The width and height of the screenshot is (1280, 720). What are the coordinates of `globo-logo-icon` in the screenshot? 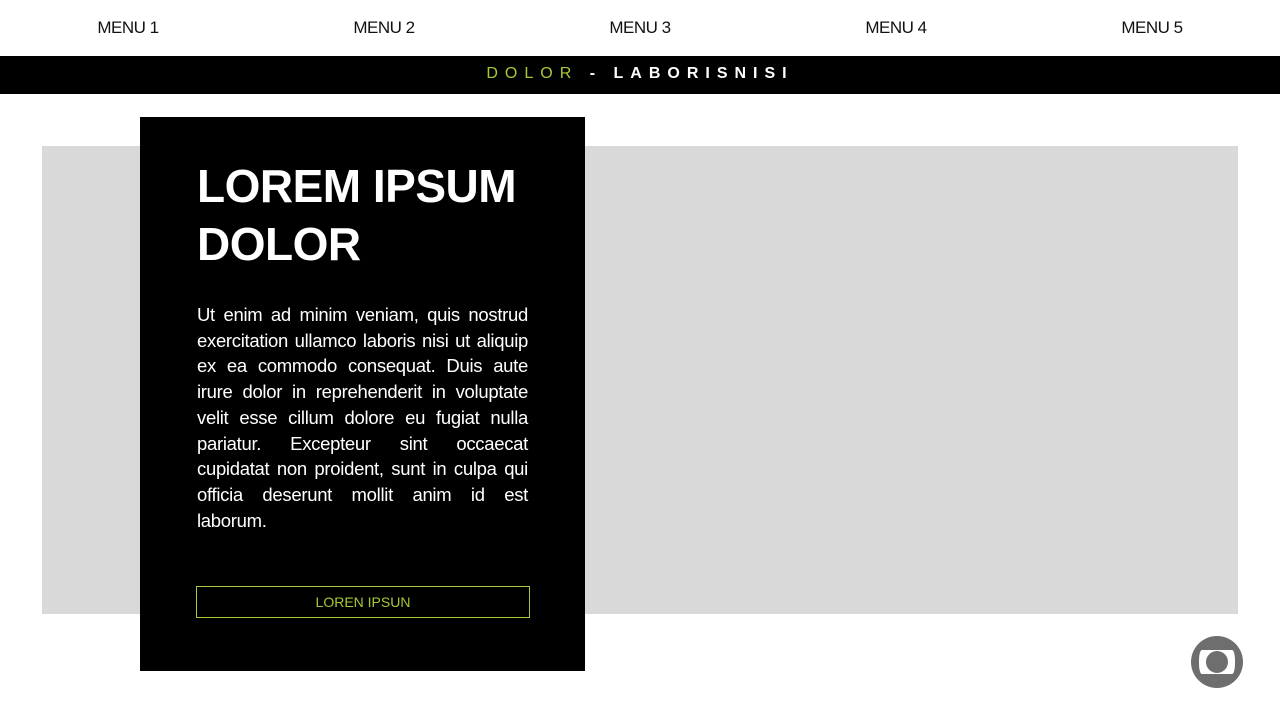 It's located at (1217, 662).